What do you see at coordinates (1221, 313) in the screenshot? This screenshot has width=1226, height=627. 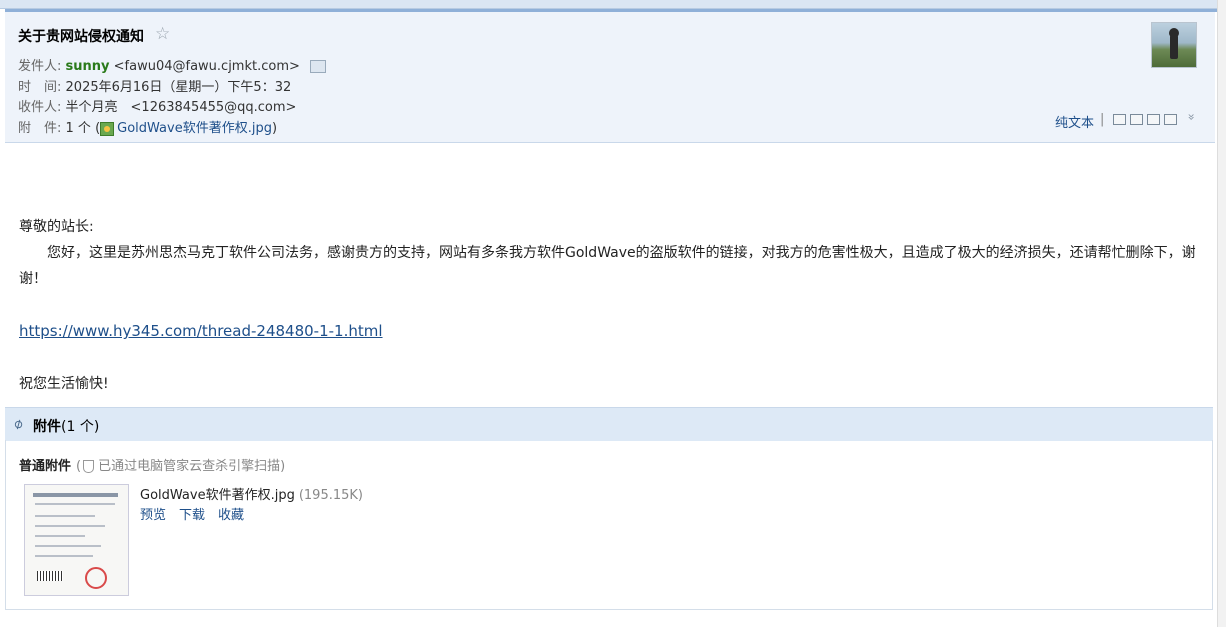 I see `scrollbar` at bounding box center [1221, 313].